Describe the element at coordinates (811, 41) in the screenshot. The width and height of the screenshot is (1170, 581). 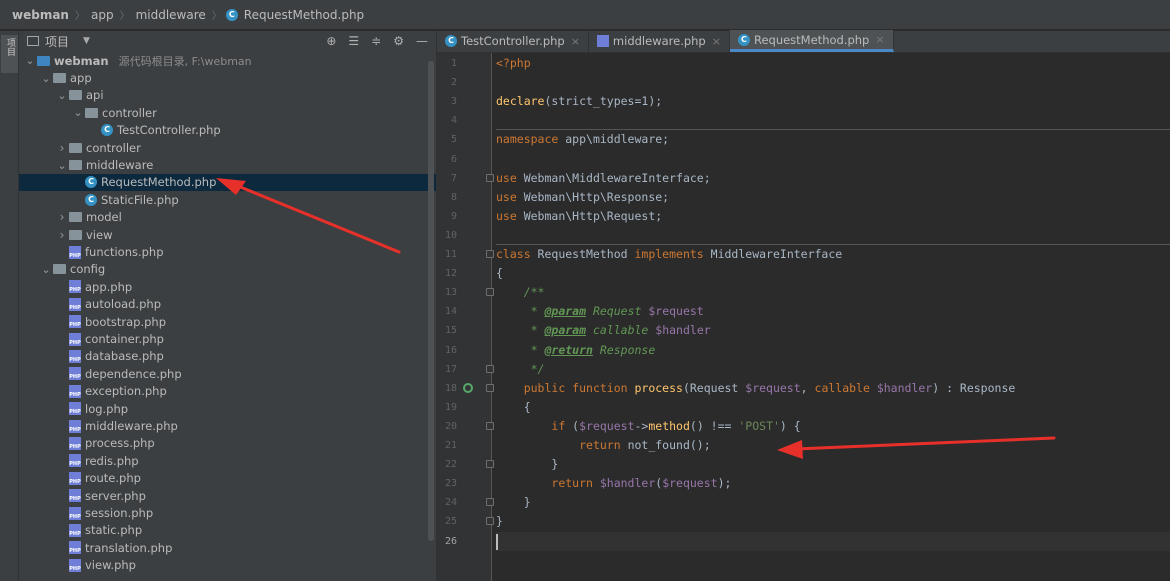
I see `editor-tab: C RequestMethod.php ×` at that location.